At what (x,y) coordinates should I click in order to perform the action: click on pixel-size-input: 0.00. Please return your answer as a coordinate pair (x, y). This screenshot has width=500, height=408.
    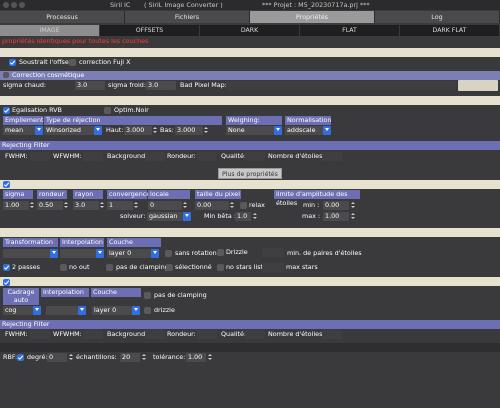
    Looking at the image, I should click on (212, 205).